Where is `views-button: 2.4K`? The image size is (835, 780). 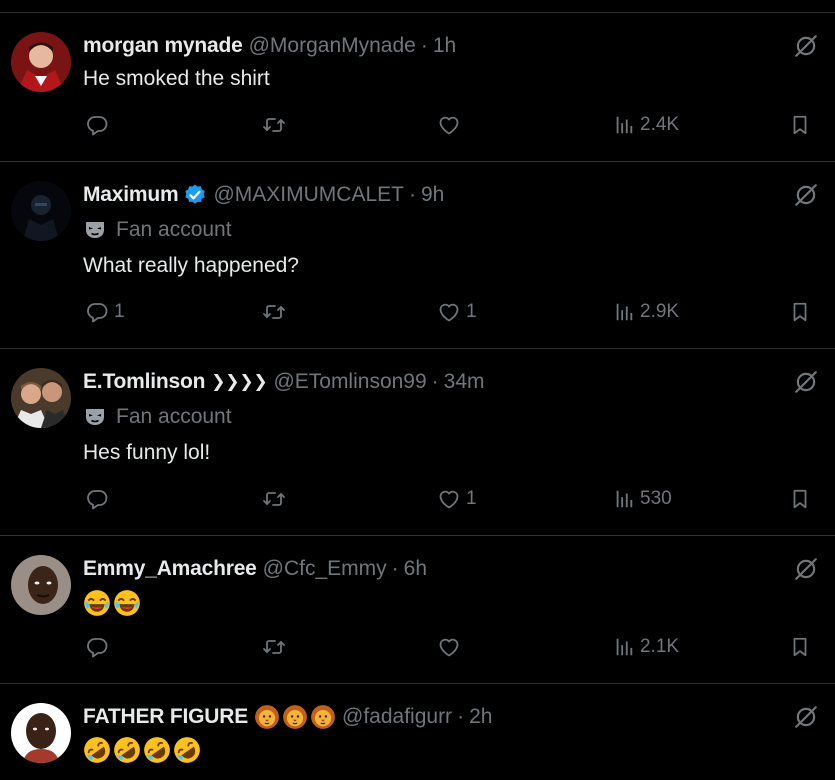 views-button: 2.4K is located at coordinates (646, 125).